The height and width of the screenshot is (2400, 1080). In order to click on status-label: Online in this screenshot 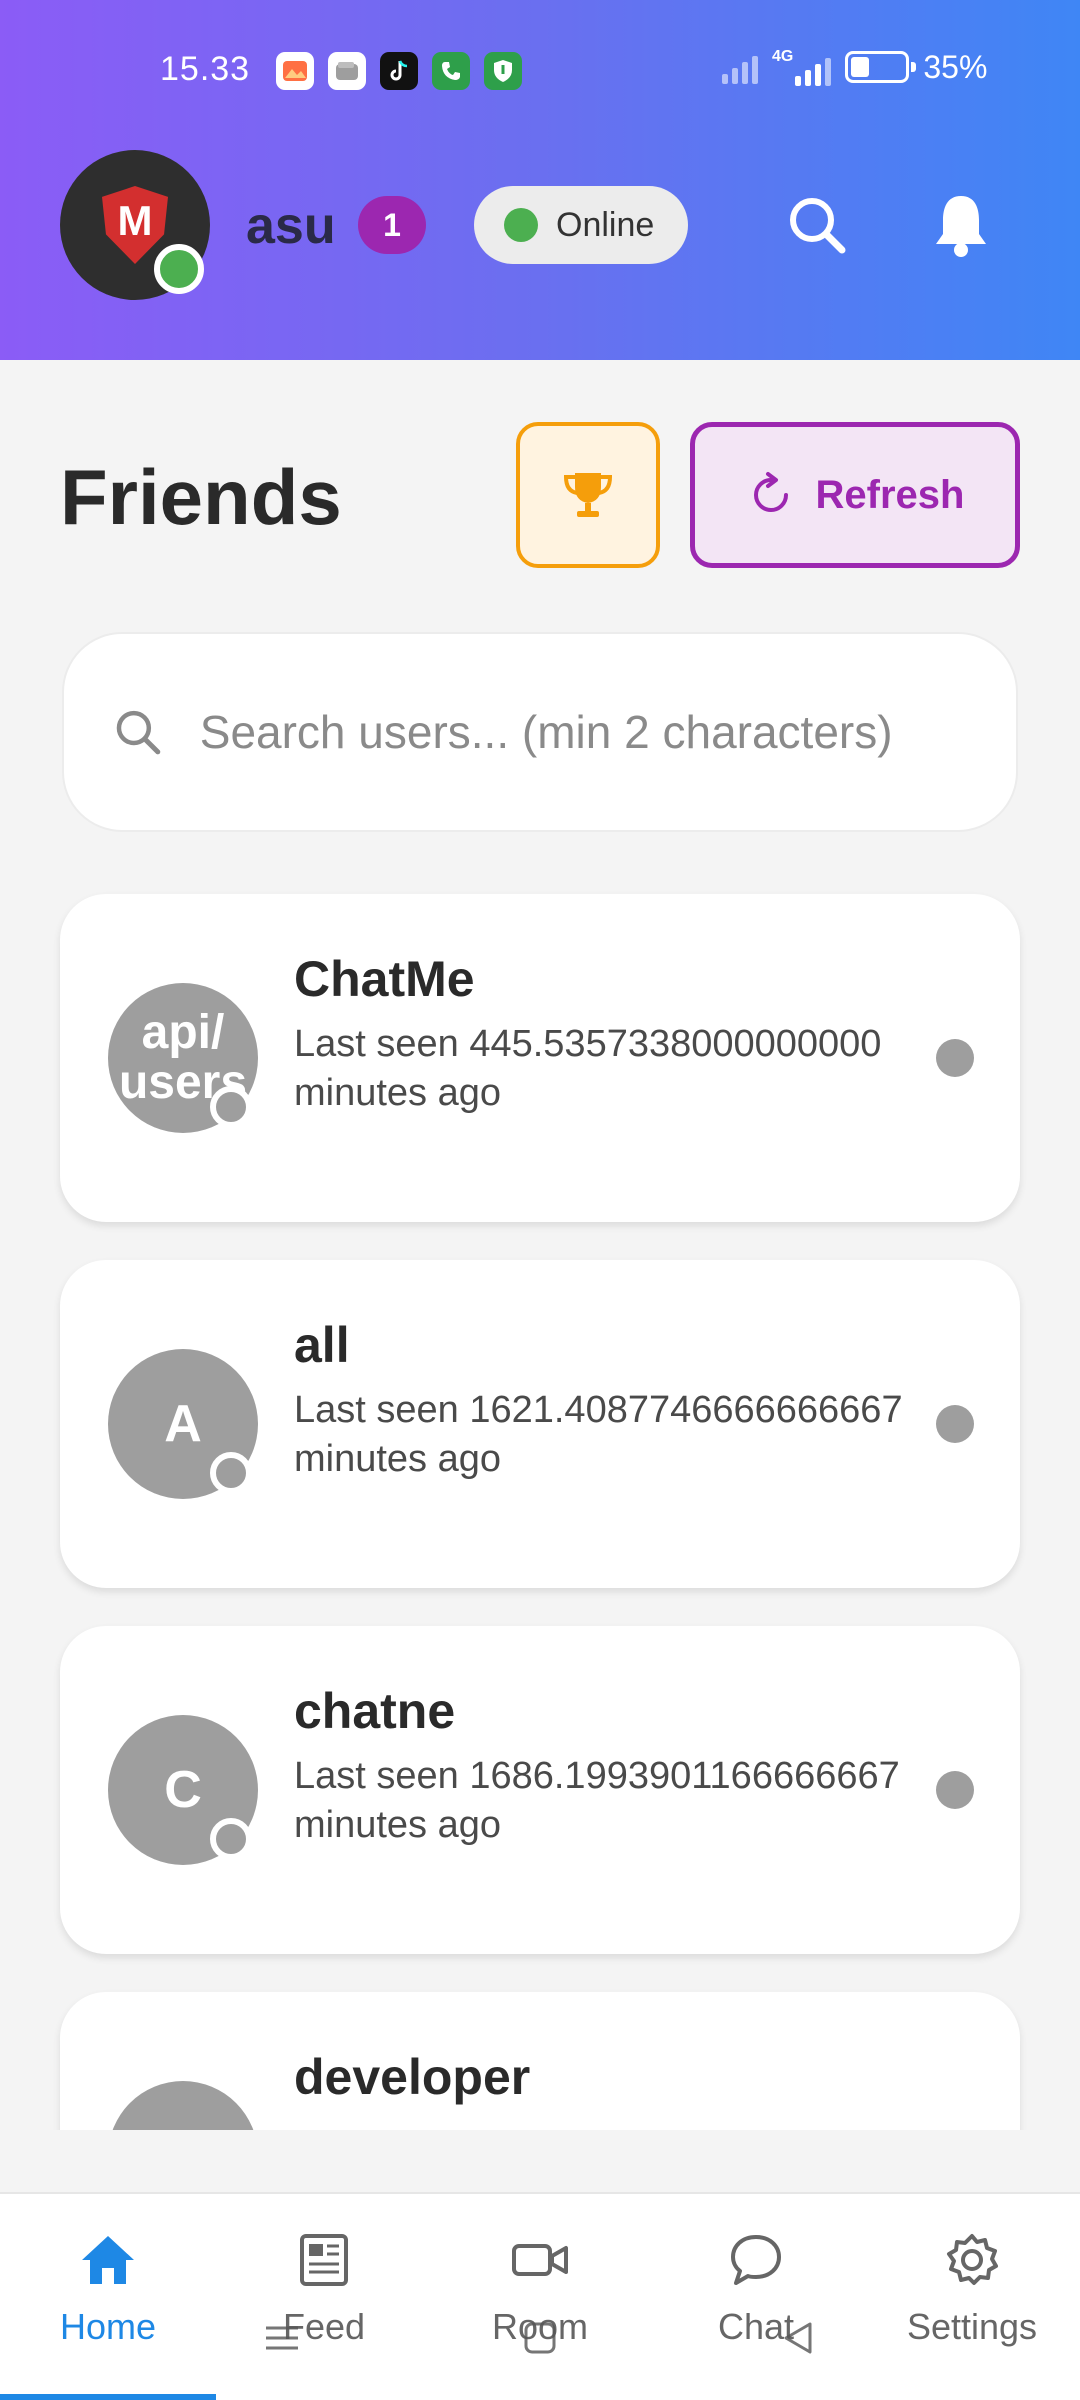, I will do `click(605, 224)`.